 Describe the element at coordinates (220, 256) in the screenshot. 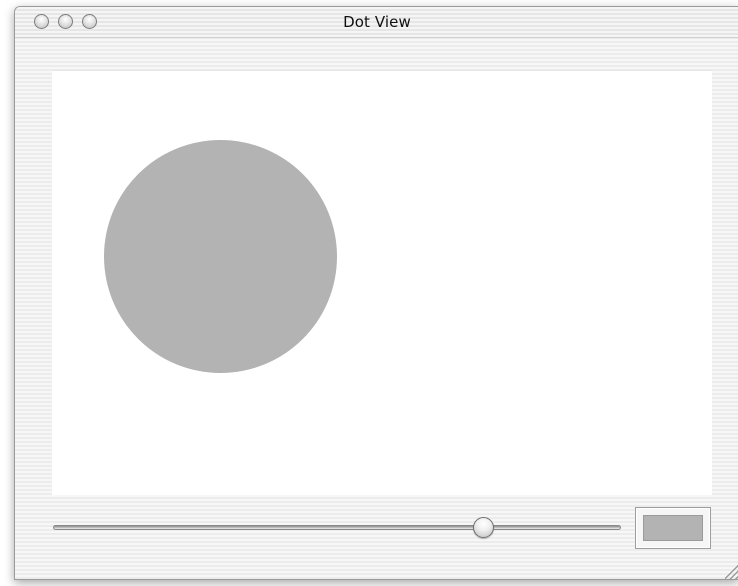

I see `dot-circle` at that location.